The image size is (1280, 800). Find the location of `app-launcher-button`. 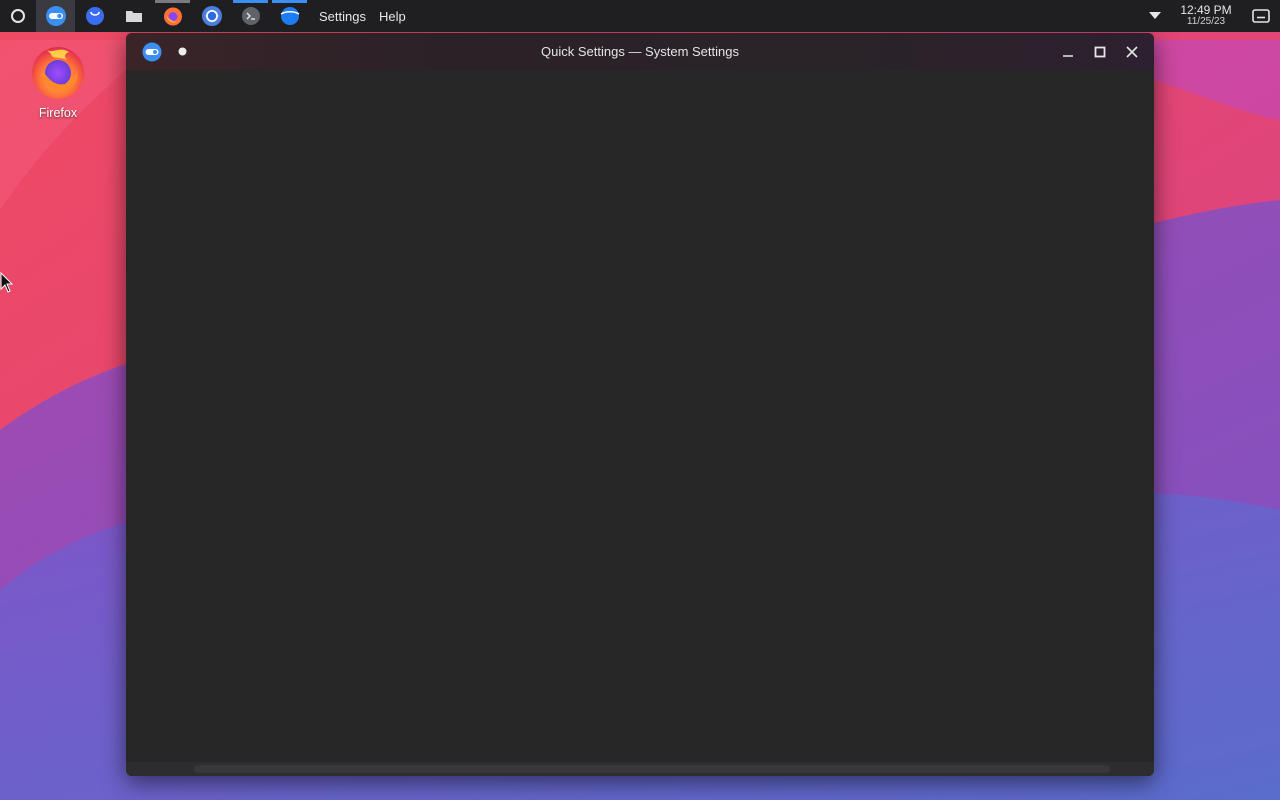

app-launcher-button is located at coordinates (18, 16).